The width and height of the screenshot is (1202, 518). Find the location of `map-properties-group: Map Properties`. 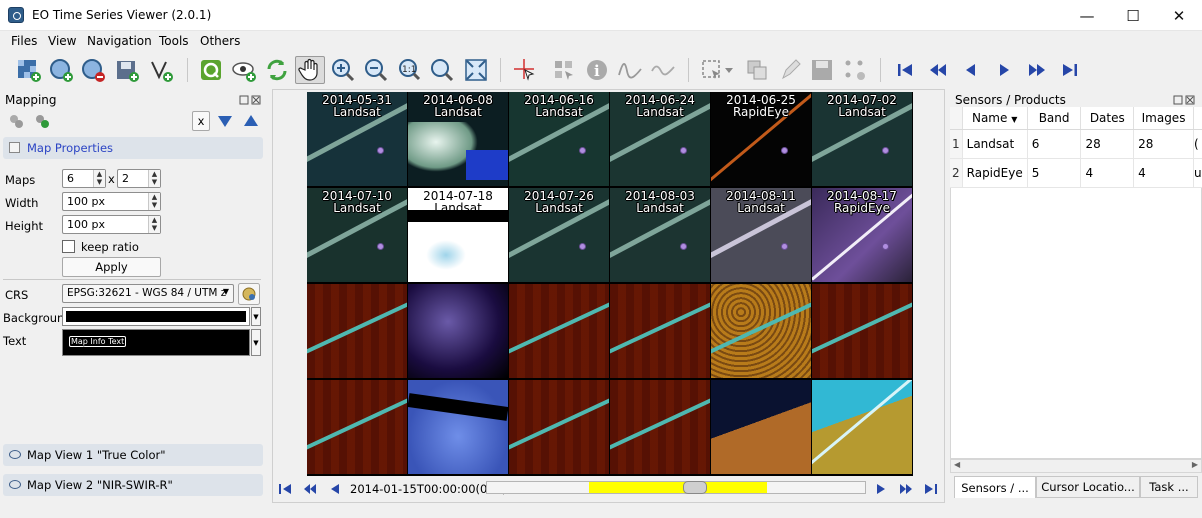

map-properties-group: Map Properties is located at coordinates (133, 148).